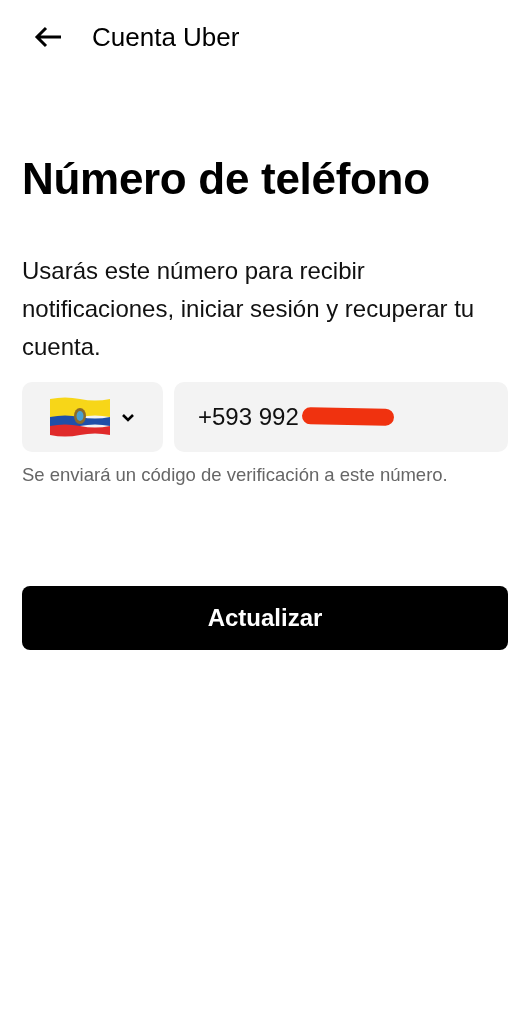  Describe the element at coordinates (48, 37) in the screenshot. I see `back-arrow-icon` at that location.